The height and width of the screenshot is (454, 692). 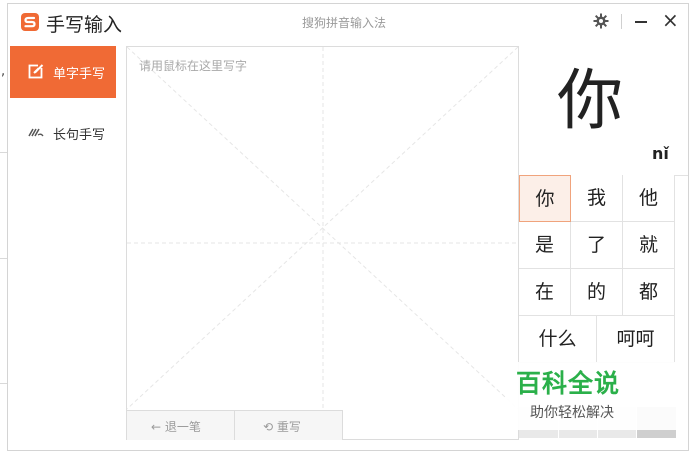 I want to click on nav-label: 单字手写, so click(x=79, y=74).